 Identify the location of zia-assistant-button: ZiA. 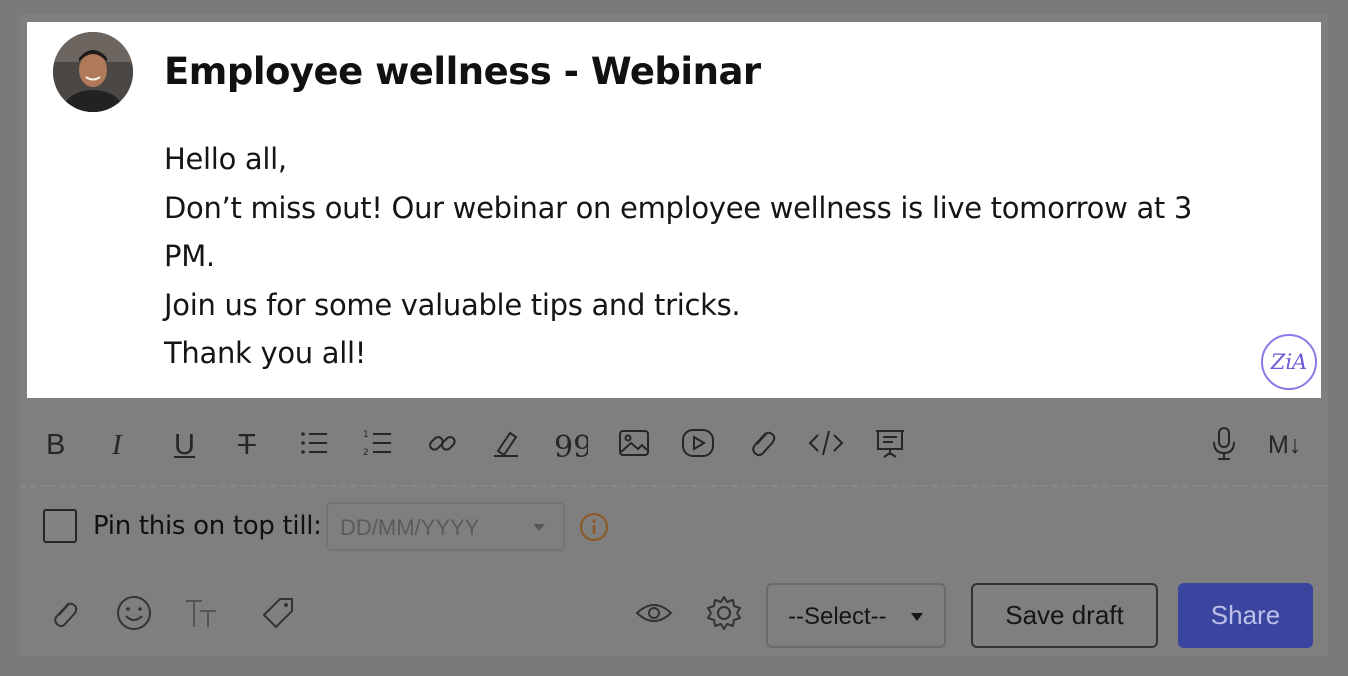
(1289, 362).